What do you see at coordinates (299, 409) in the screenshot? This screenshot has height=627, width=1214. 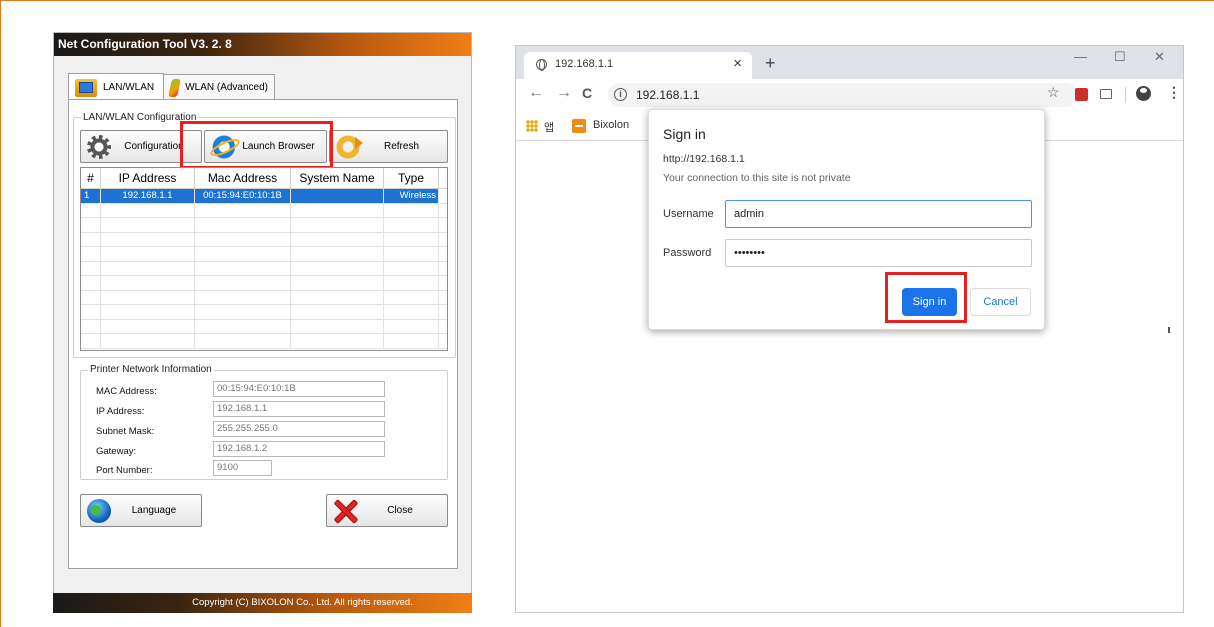 I see `ip-address-field: 192.168.1.1` at bounding box center [299, 409].